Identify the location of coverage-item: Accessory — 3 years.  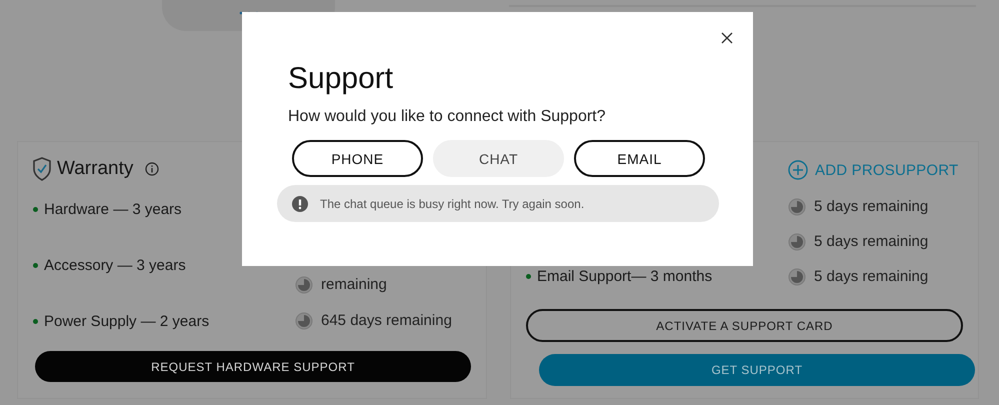
(115, 265).